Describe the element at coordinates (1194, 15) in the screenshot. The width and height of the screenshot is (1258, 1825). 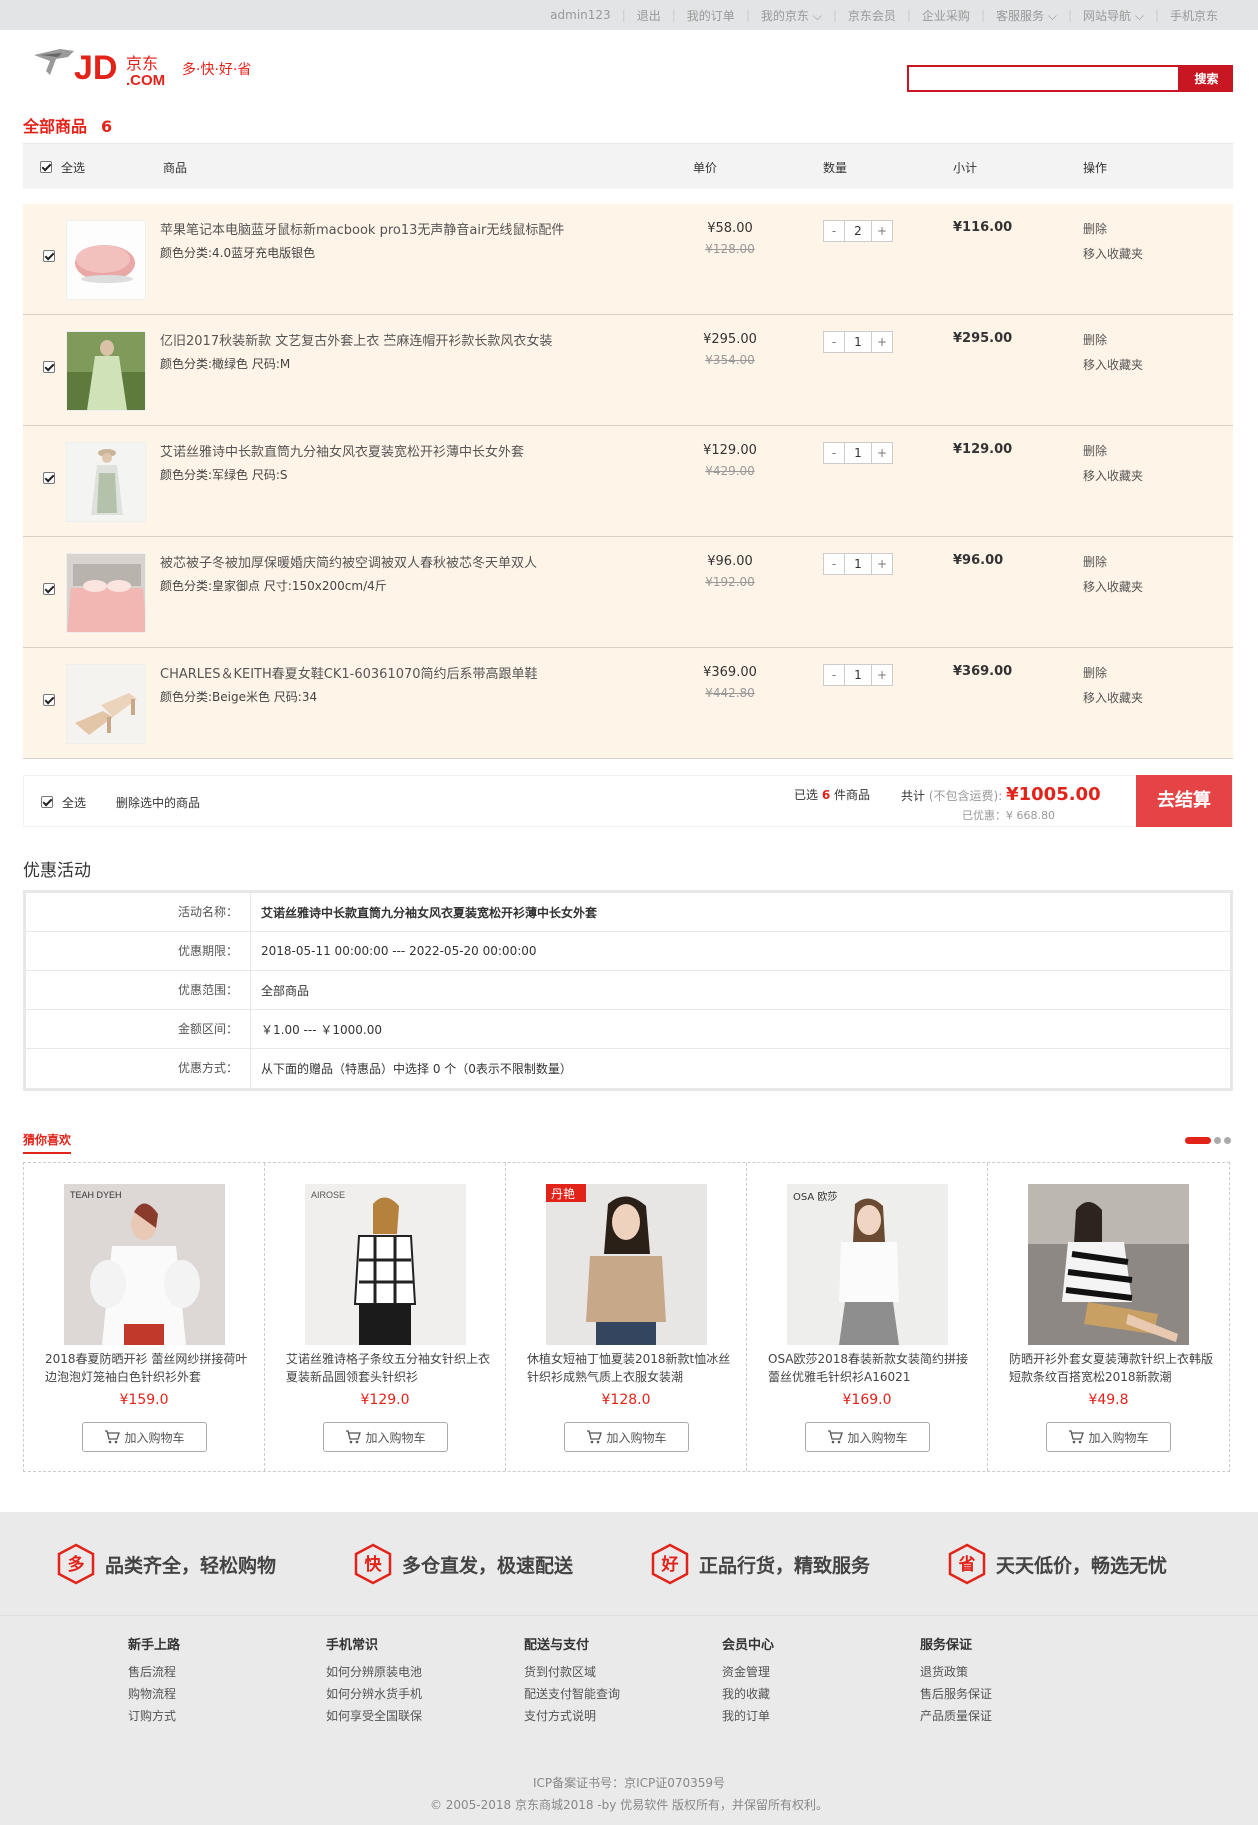
I see `top-link-mobile-jd: 手机京东` at that location.